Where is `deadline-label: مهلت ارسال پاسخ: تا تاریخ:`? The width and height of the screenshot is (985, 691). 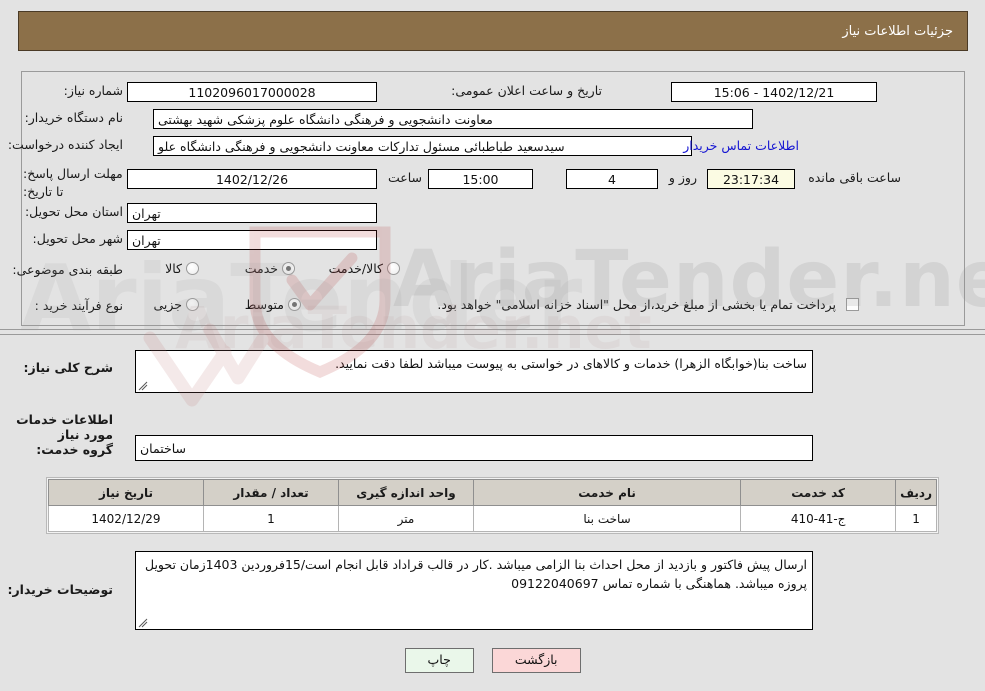
deadline-label: مهلت ارسال پاسخ: تا تاریخ: is located at coordinates (73, 183).